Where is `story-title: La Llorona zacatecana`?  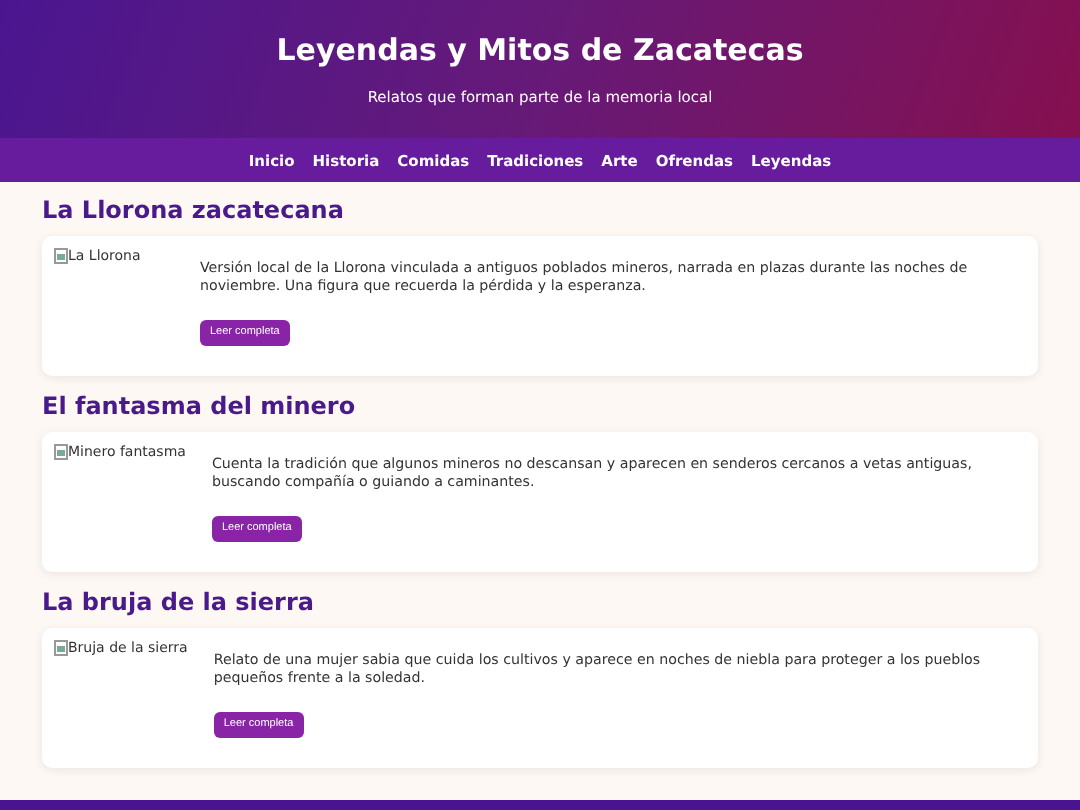
story-title: La Llorona zacatecana is located at coordinates (194, 210).